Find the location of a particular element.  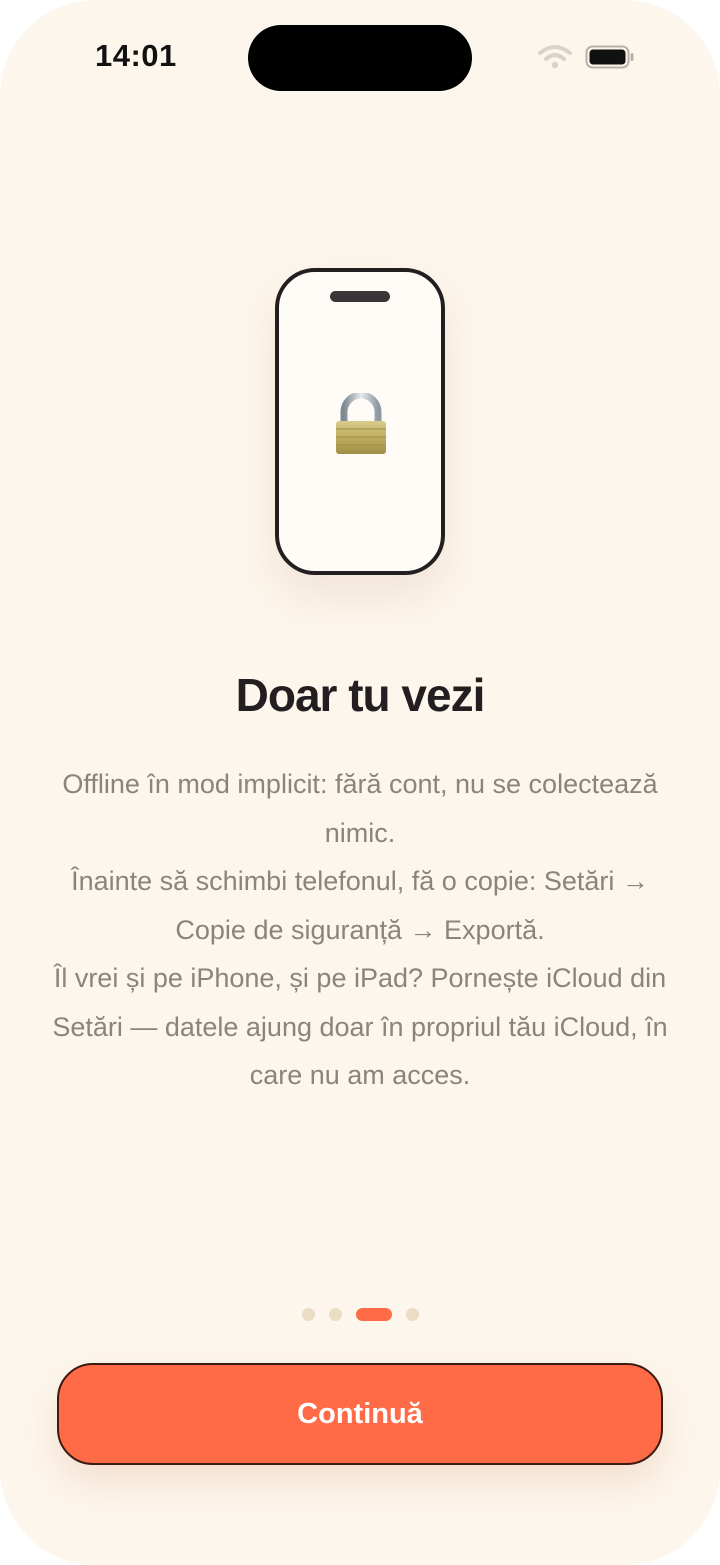

lock-icon is located at coordinates (361, 423).